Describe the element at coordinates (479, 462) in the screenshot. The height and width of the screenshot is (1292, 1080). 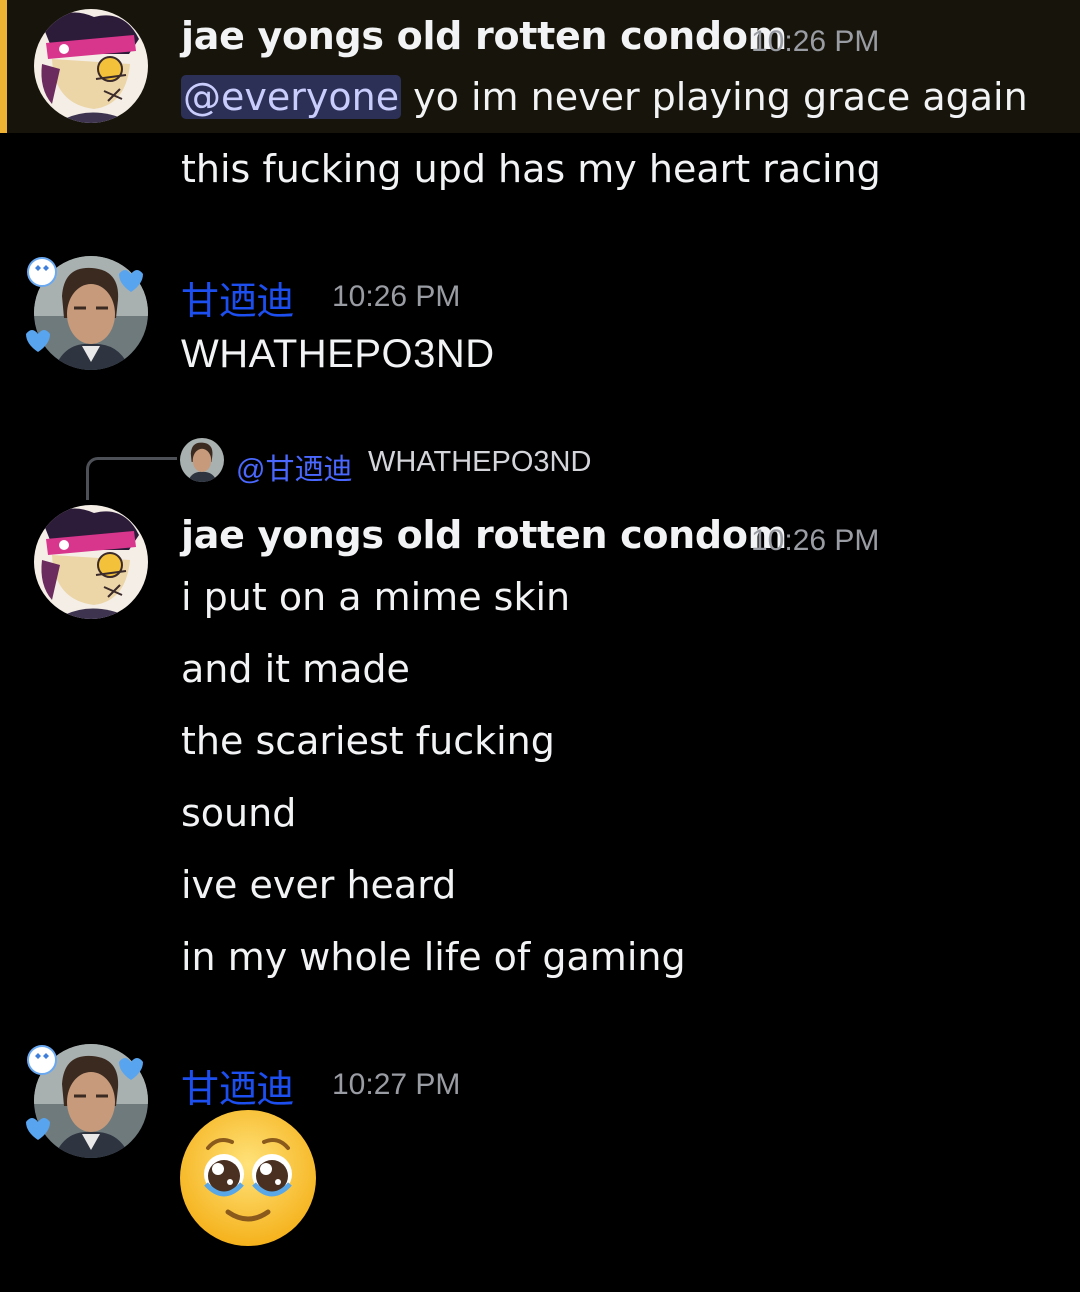
I see `reply-preview-text: WHATHEPO3ND` at that location.